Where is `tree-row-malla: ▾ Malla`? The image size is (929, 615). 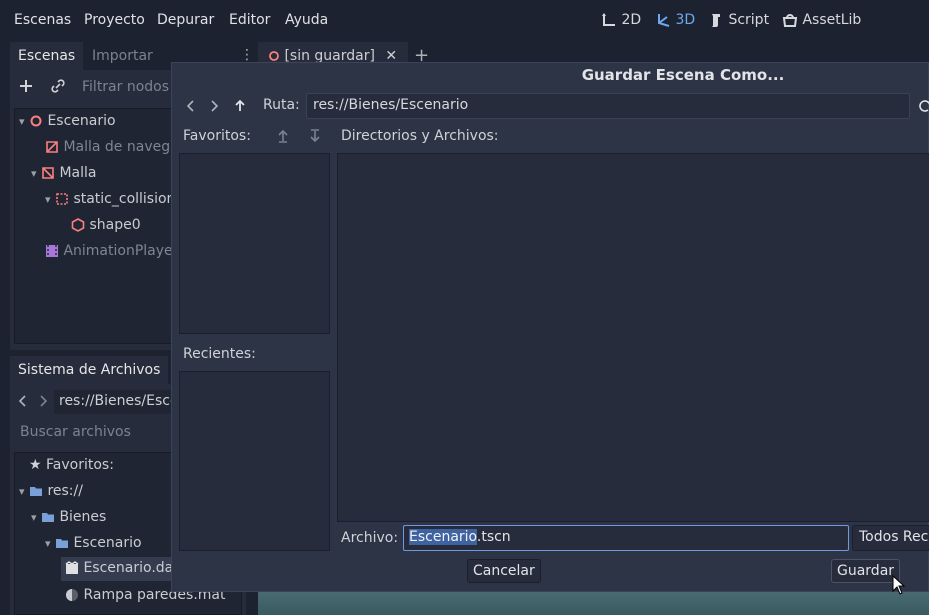
tree-row-malla: ▾ Malla is located at coordinates (63, 173).